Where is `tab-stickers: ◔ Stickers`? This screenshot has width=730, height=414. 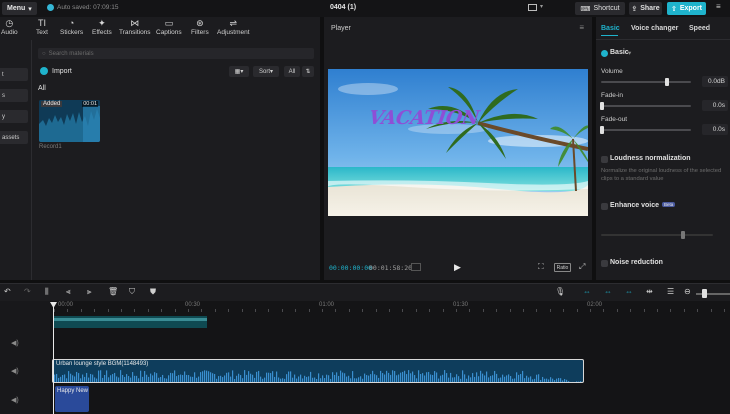
tab-stickers: ◔ Stickers is located at coordinates (71, 27).